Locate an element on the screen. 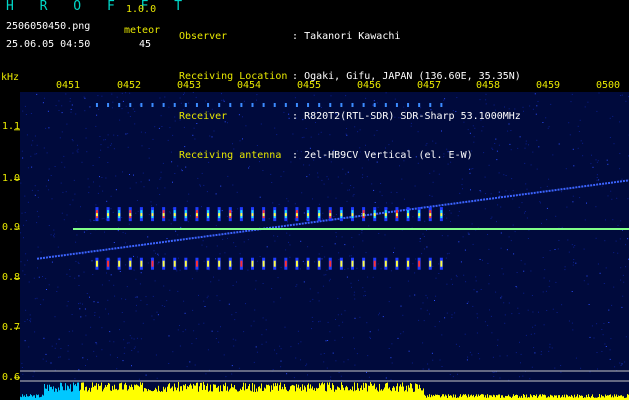 The height and width of the screenshot is (400, 629). x-tick-label: 0453 is located at coordinates (189, 85).